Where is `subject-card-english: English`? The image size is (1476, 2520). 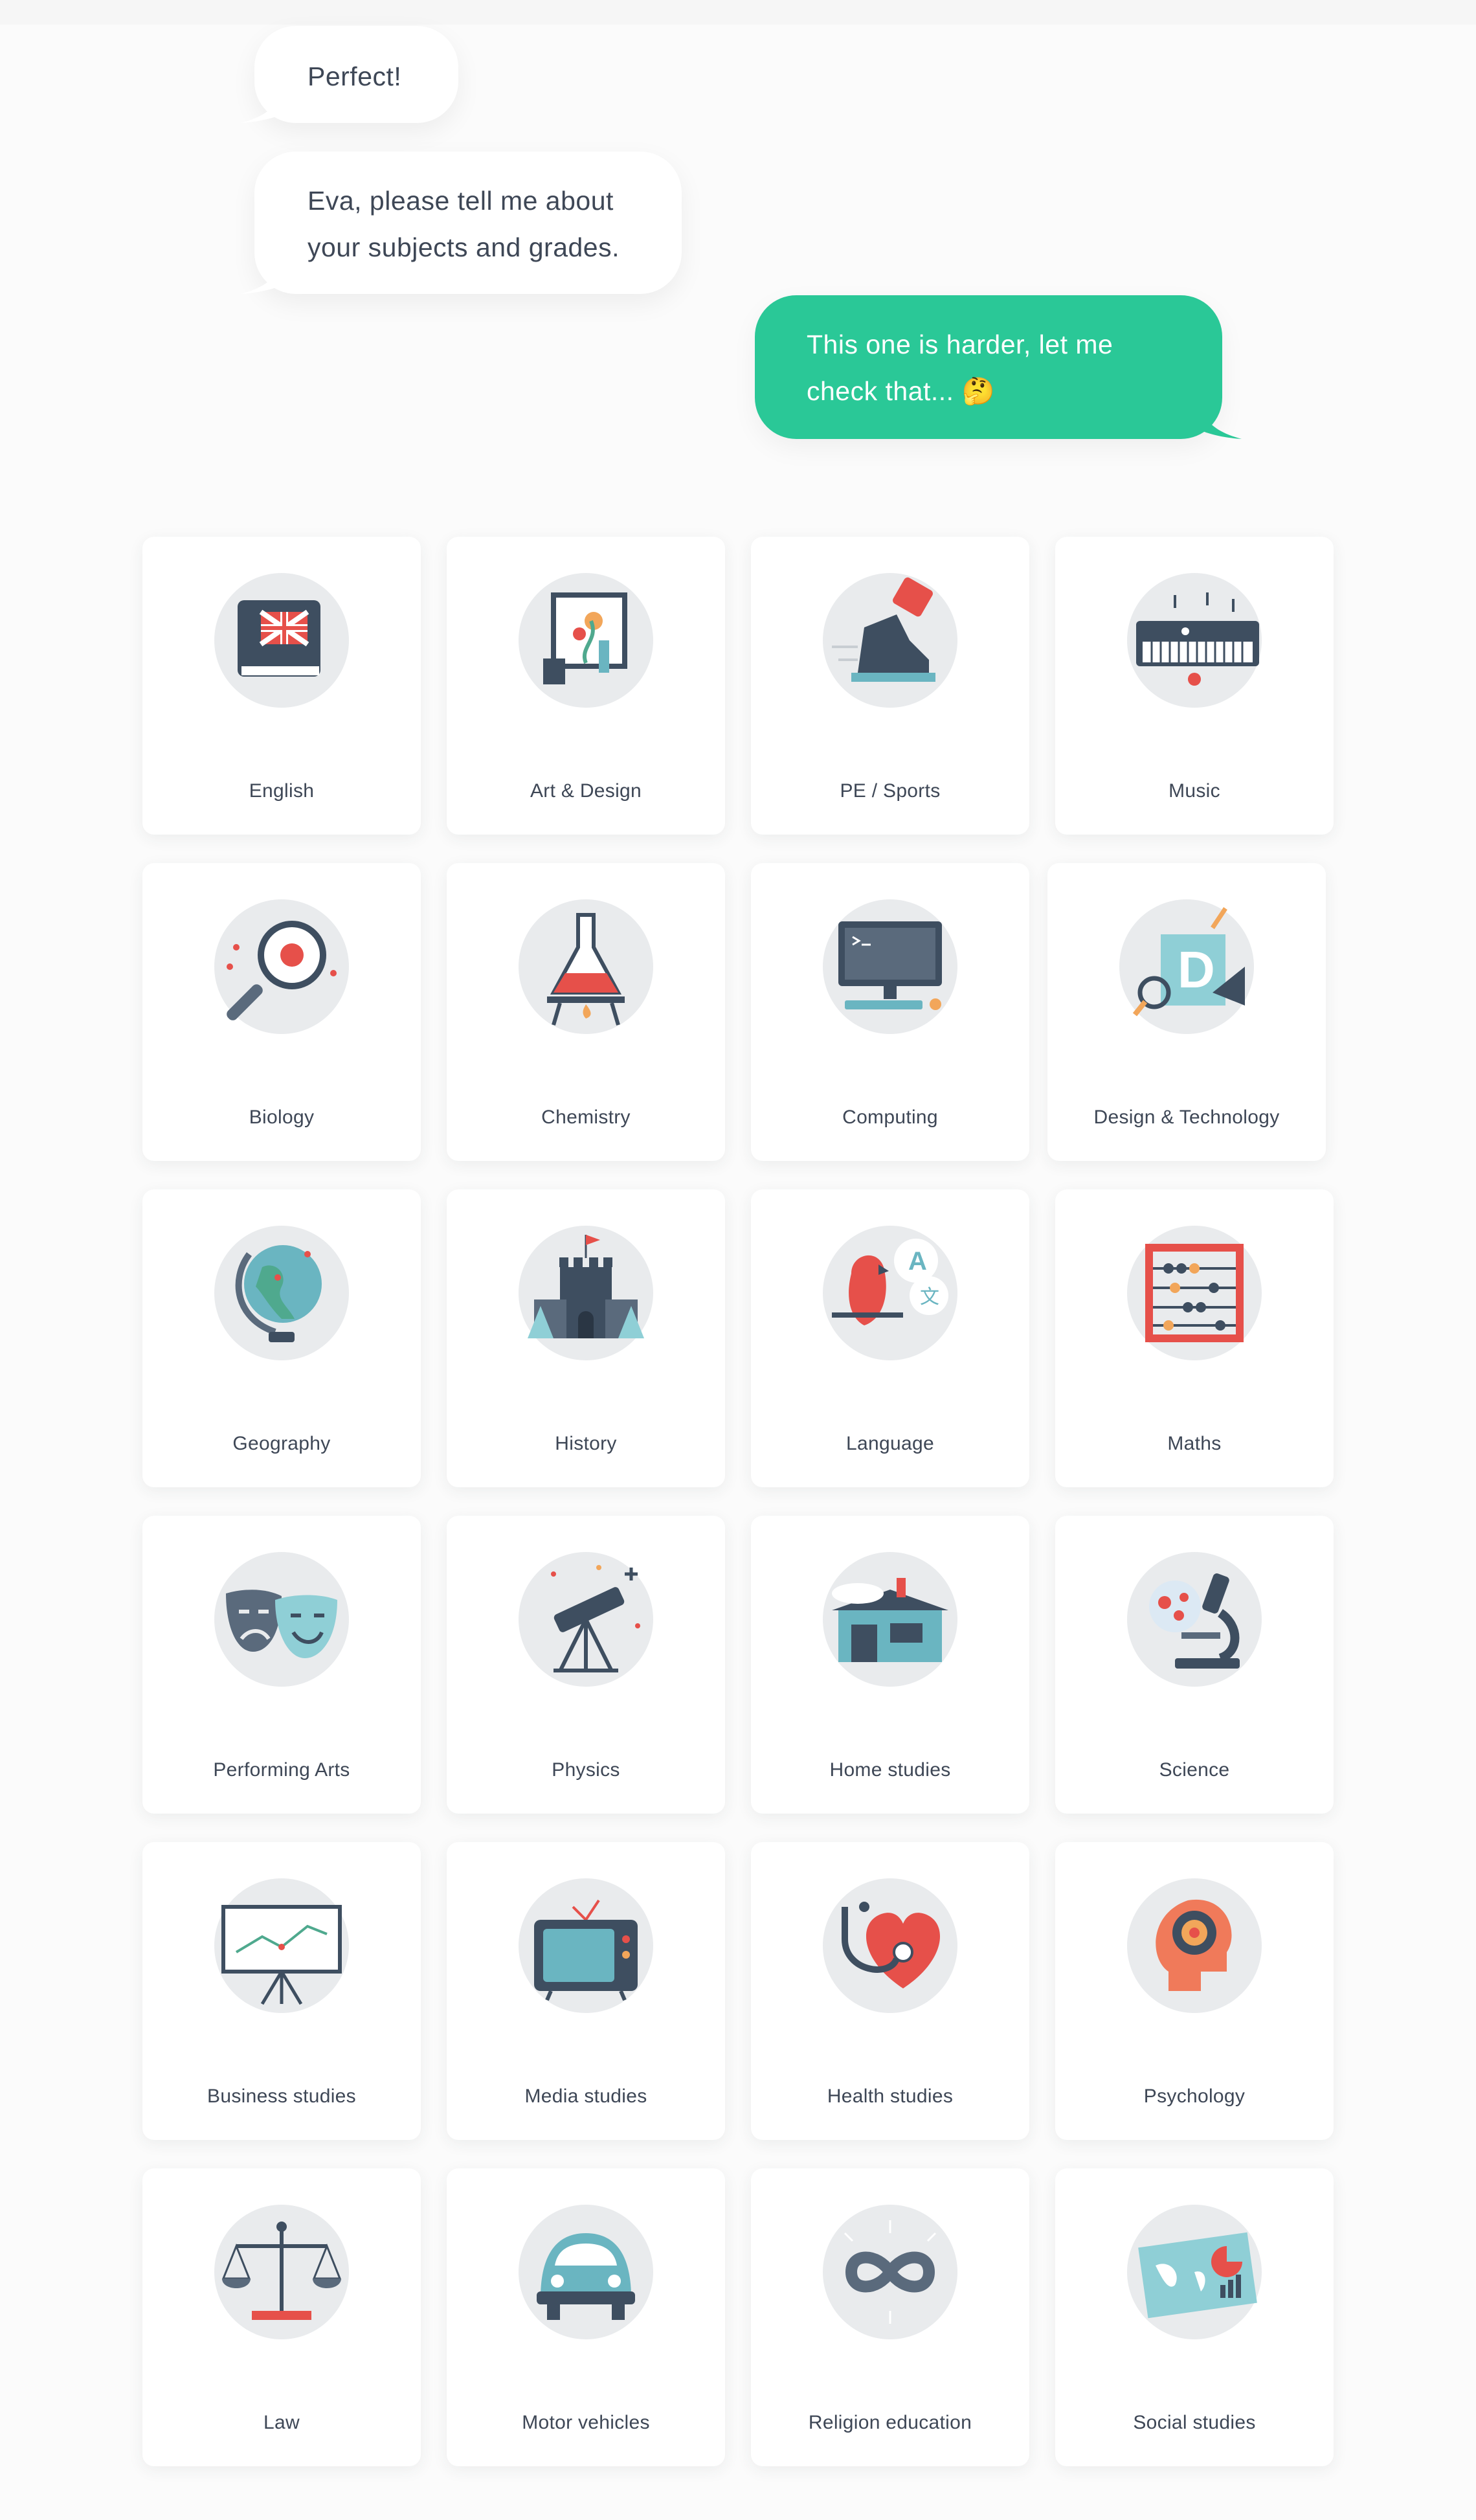
subject-card-english: English is located at coordinates (281, 686).